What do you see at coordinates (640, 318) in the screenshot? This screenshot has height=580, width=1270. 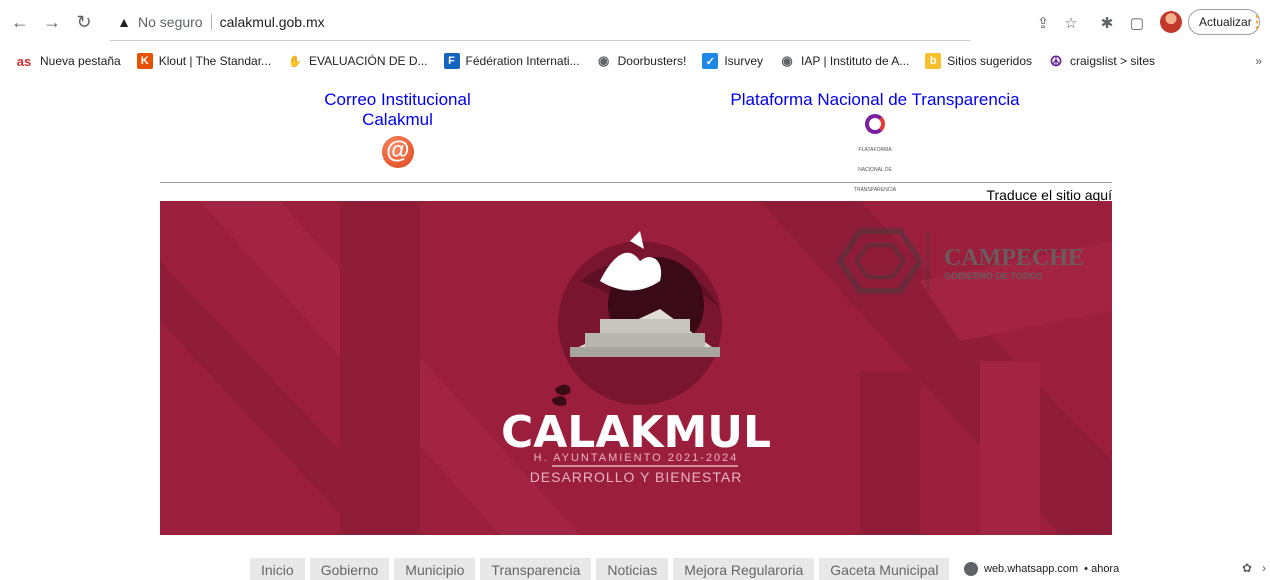 I see `calakmul-emblem` at bounding box center [640, 318].